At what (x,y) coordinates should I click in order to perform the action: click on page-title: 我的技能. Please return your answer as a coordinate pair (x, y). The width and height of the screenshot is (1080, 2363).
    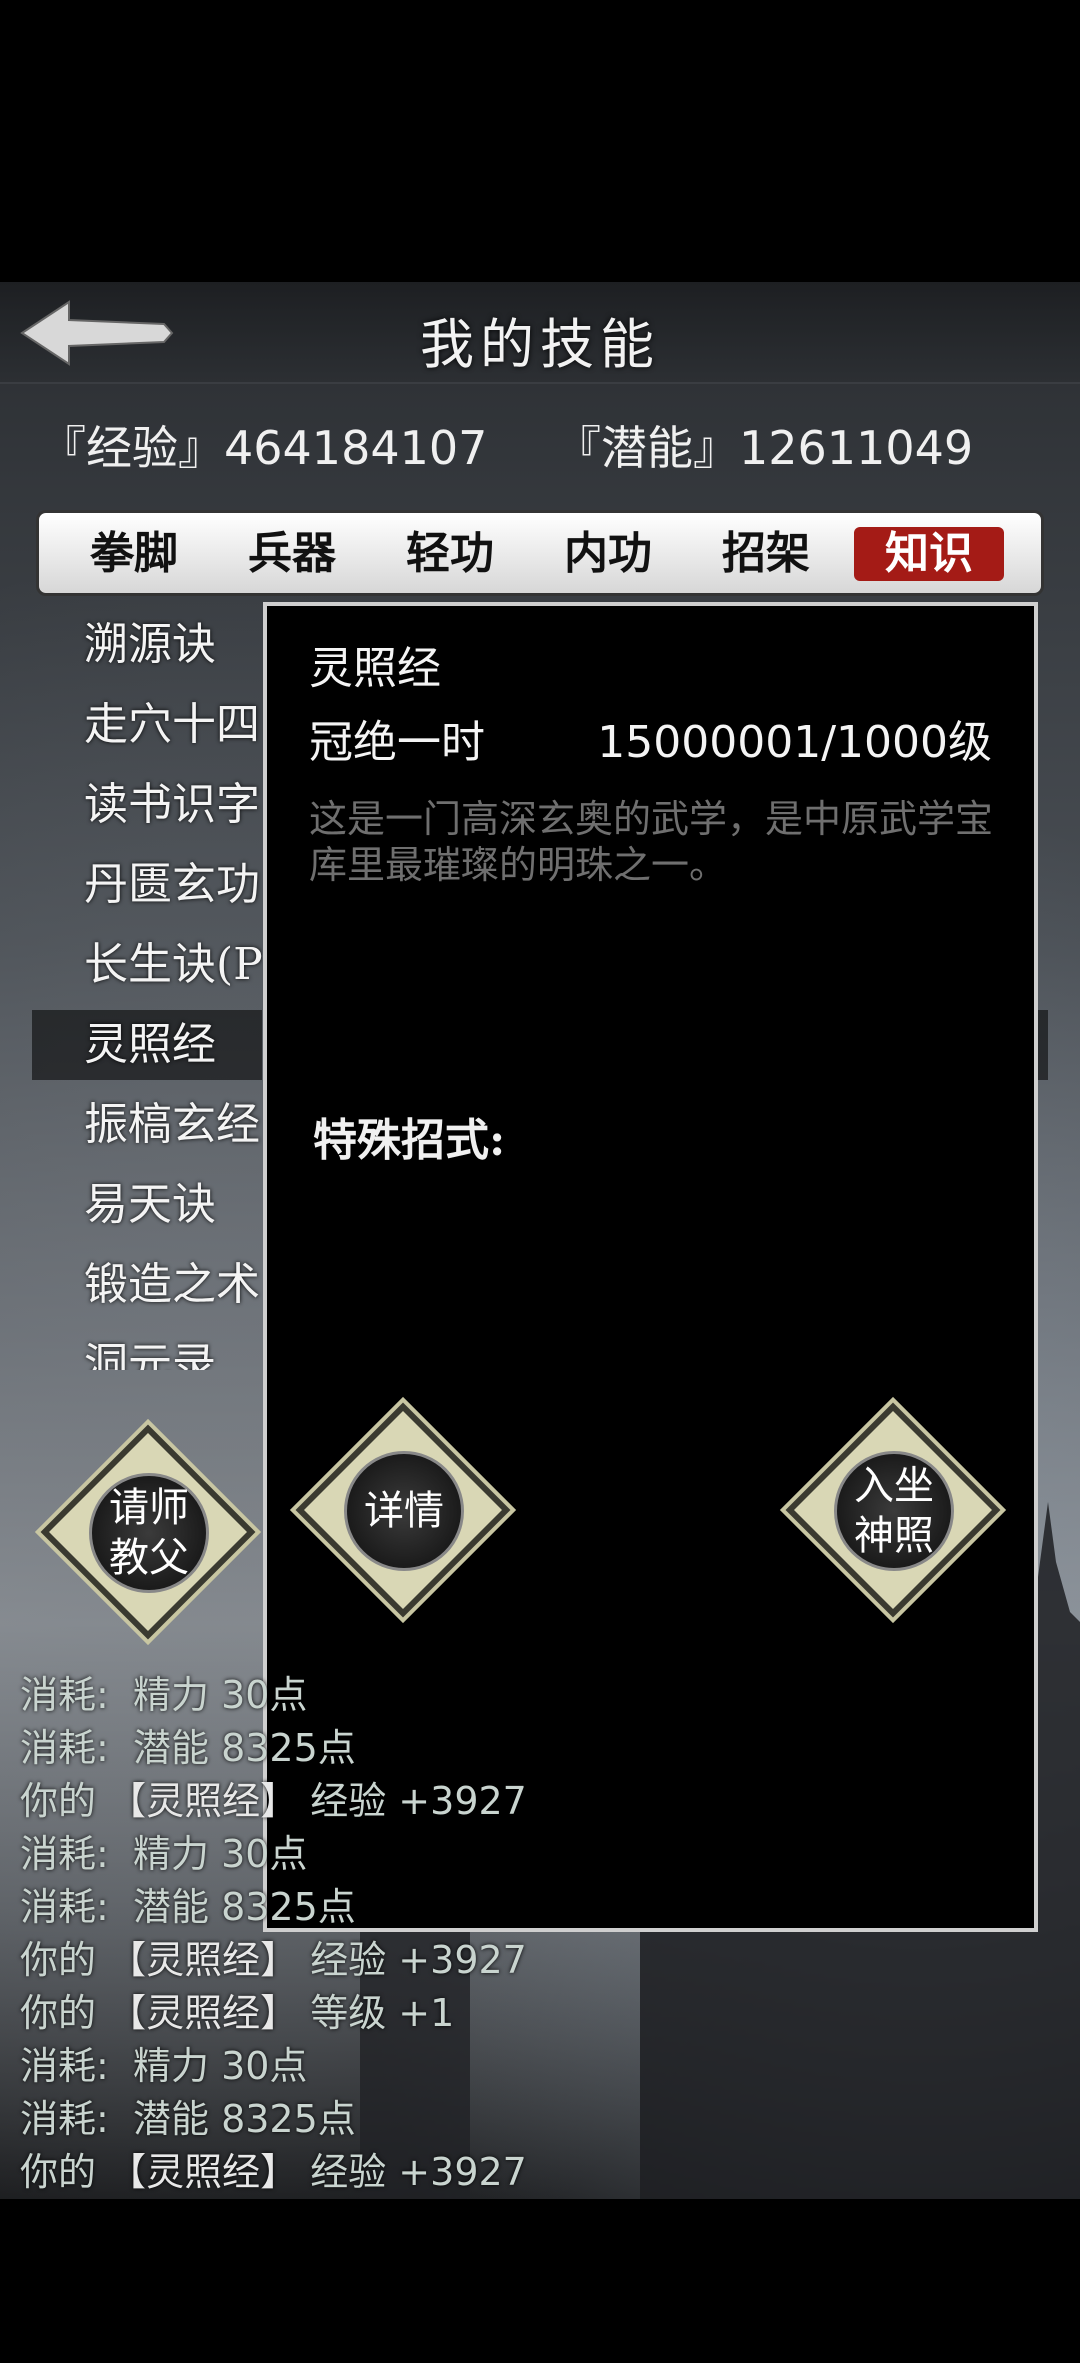
    Looking at the image, I should click on (540, 344).